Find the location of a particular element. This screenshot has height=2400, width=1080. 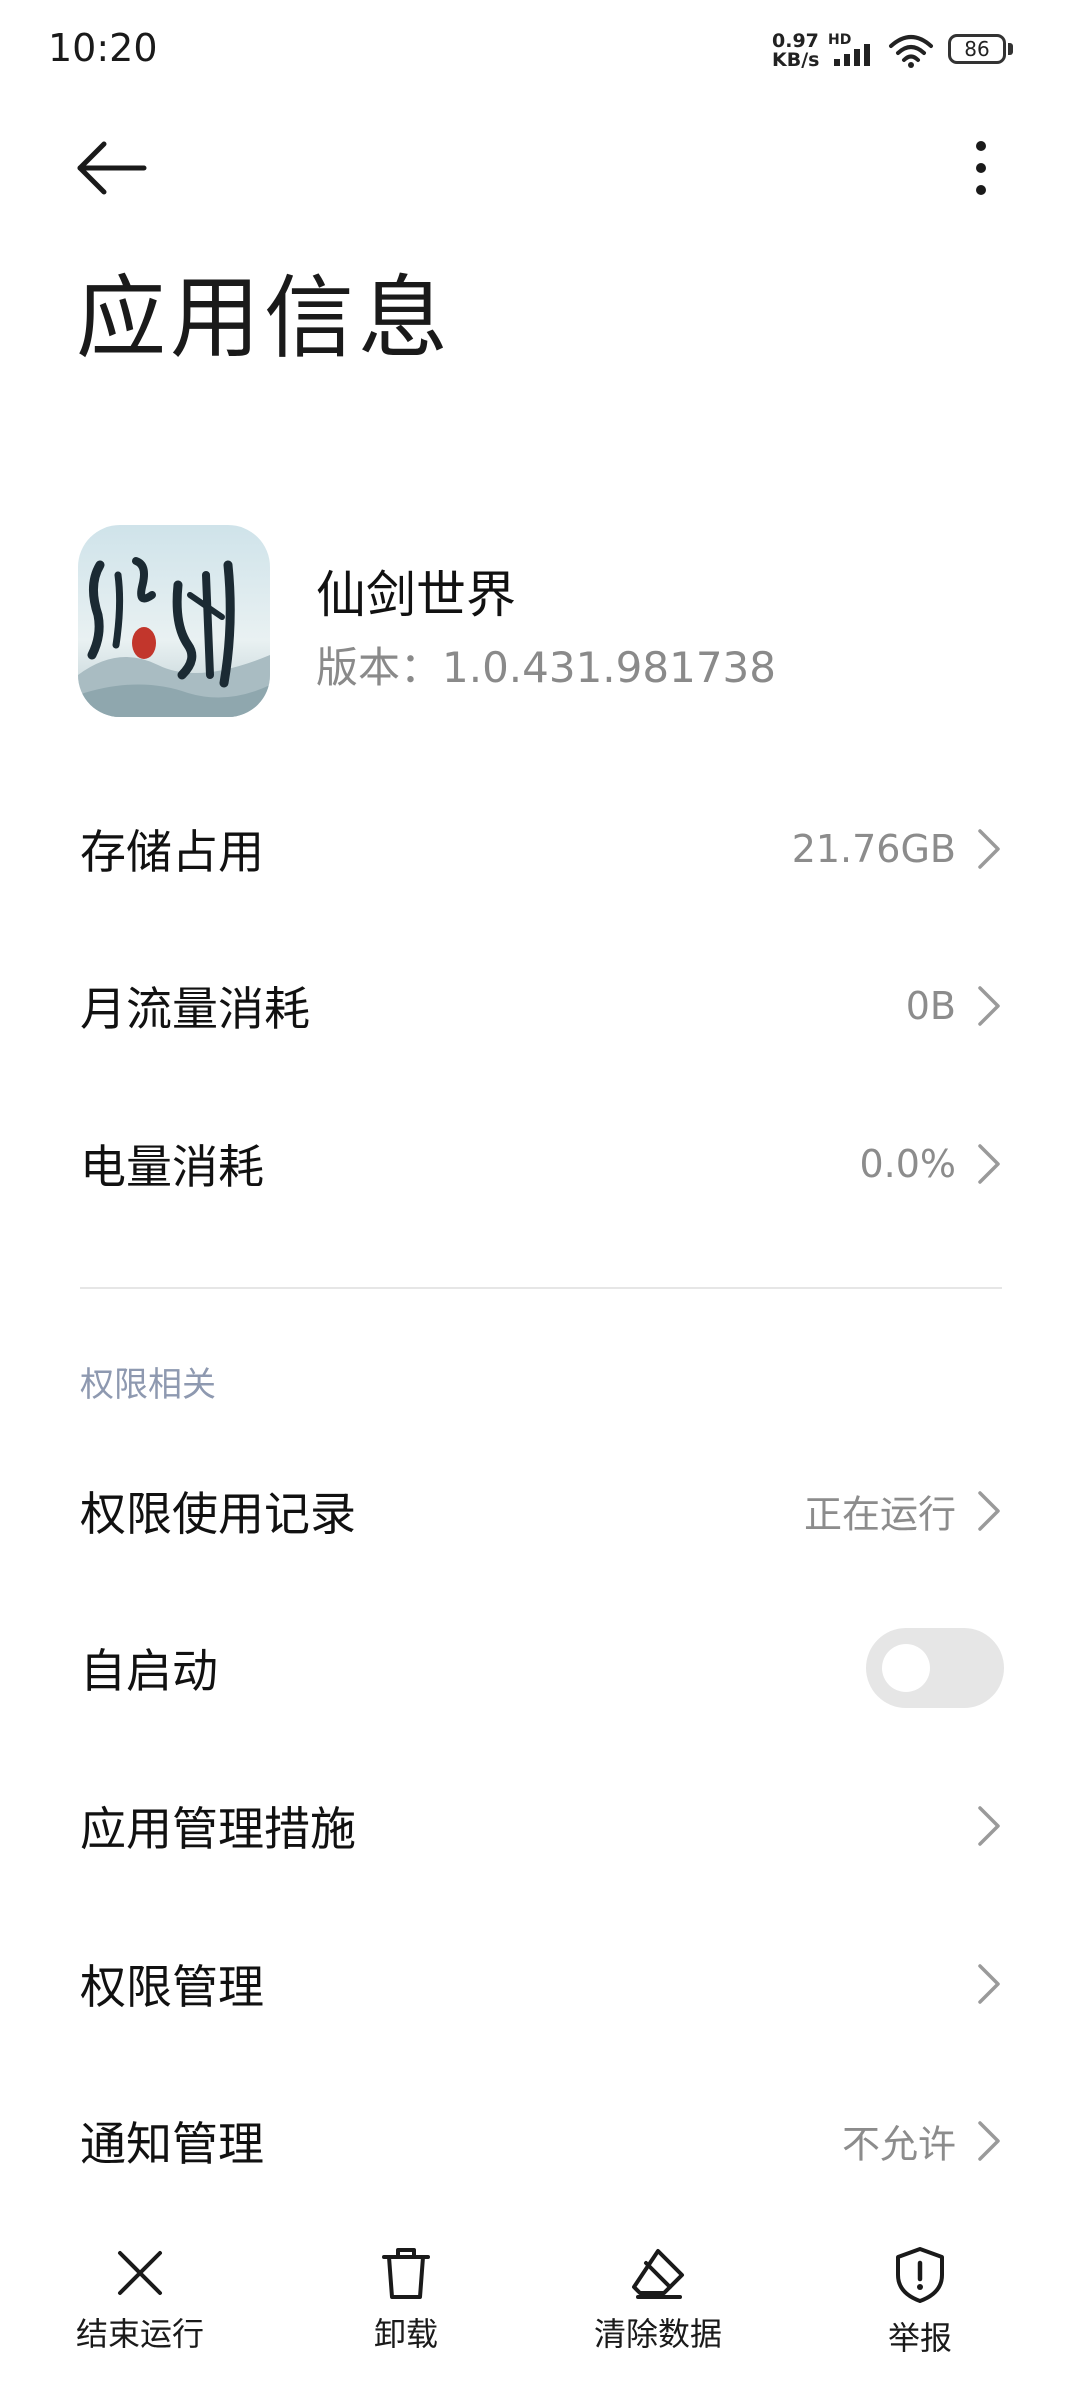

force-stop-button: 结束运行 is located at coordinates (140, 2285).